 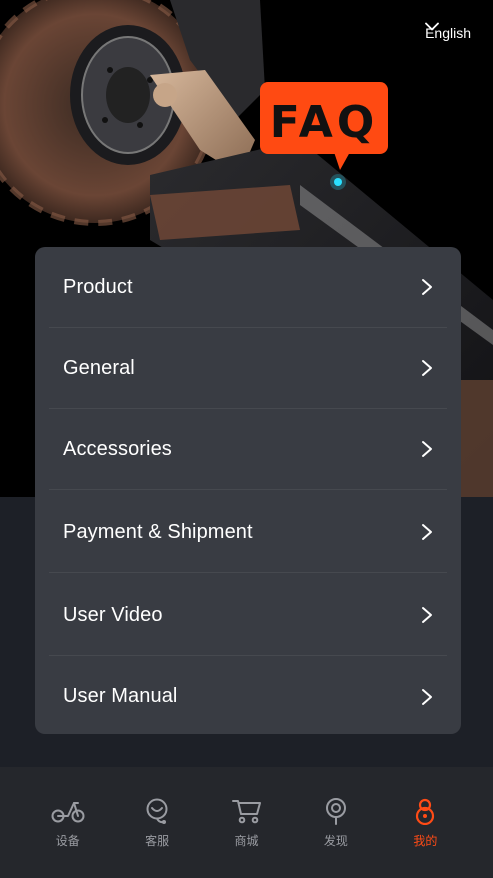 I want to click on scooter-icon, so click(x=68, y=812).